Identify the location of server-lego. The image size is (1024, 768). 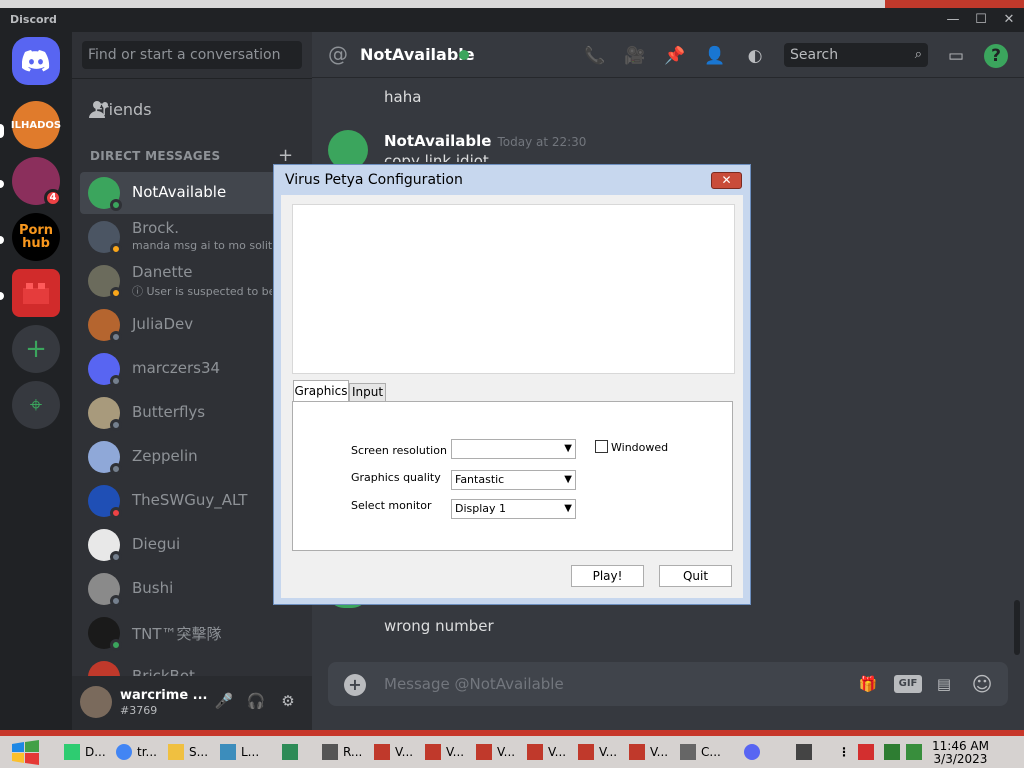
(36, 293).